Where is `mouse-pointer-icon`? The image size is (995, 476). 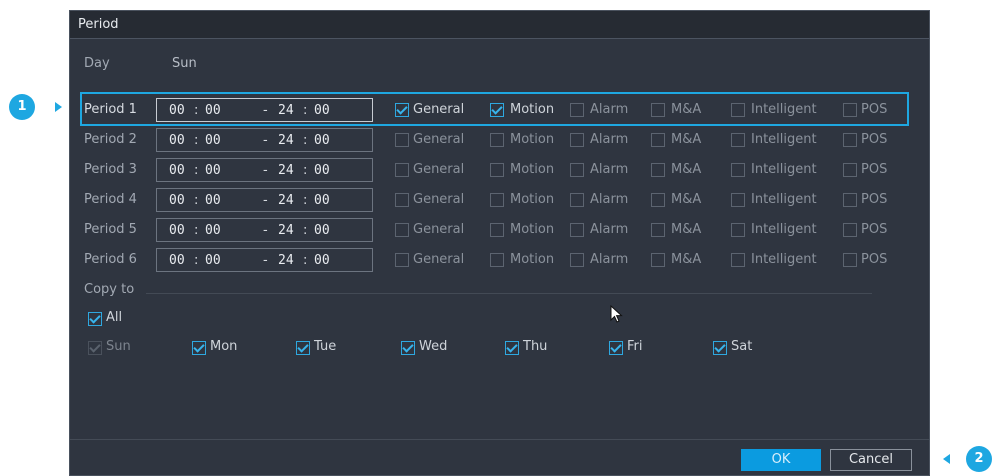 mouse-pointer-icon is located at coordinates (616, 314).